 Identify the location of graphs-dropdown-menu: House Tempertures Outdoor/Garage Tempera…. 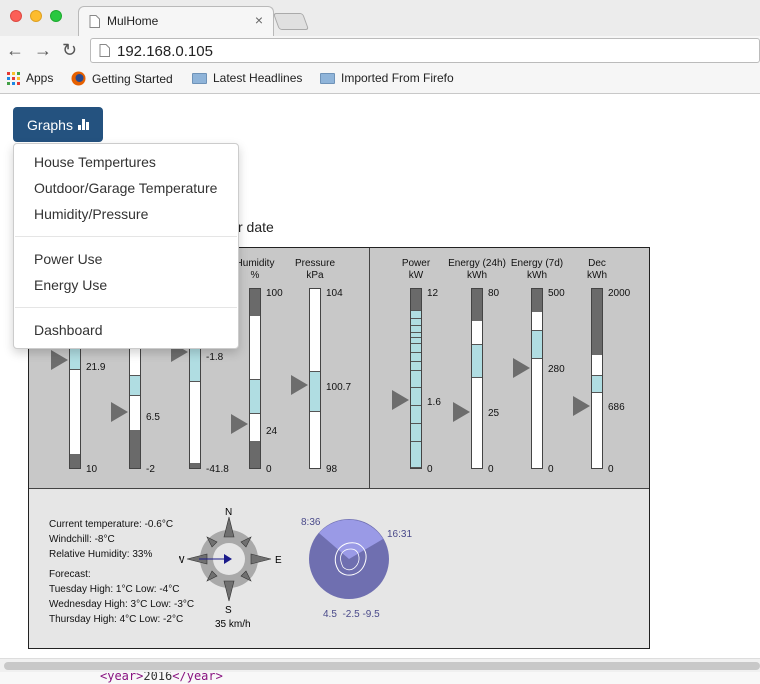
(126, 246).